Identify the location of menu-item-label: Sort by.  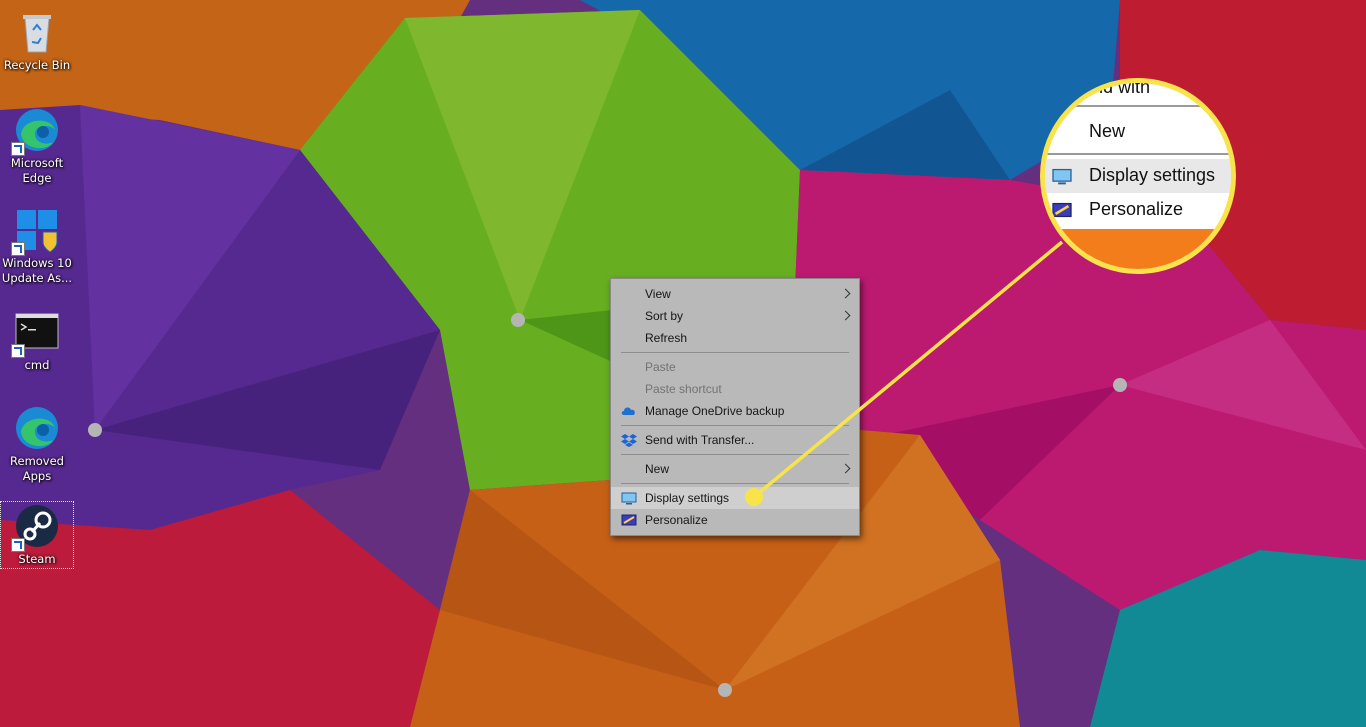
(664, 316).